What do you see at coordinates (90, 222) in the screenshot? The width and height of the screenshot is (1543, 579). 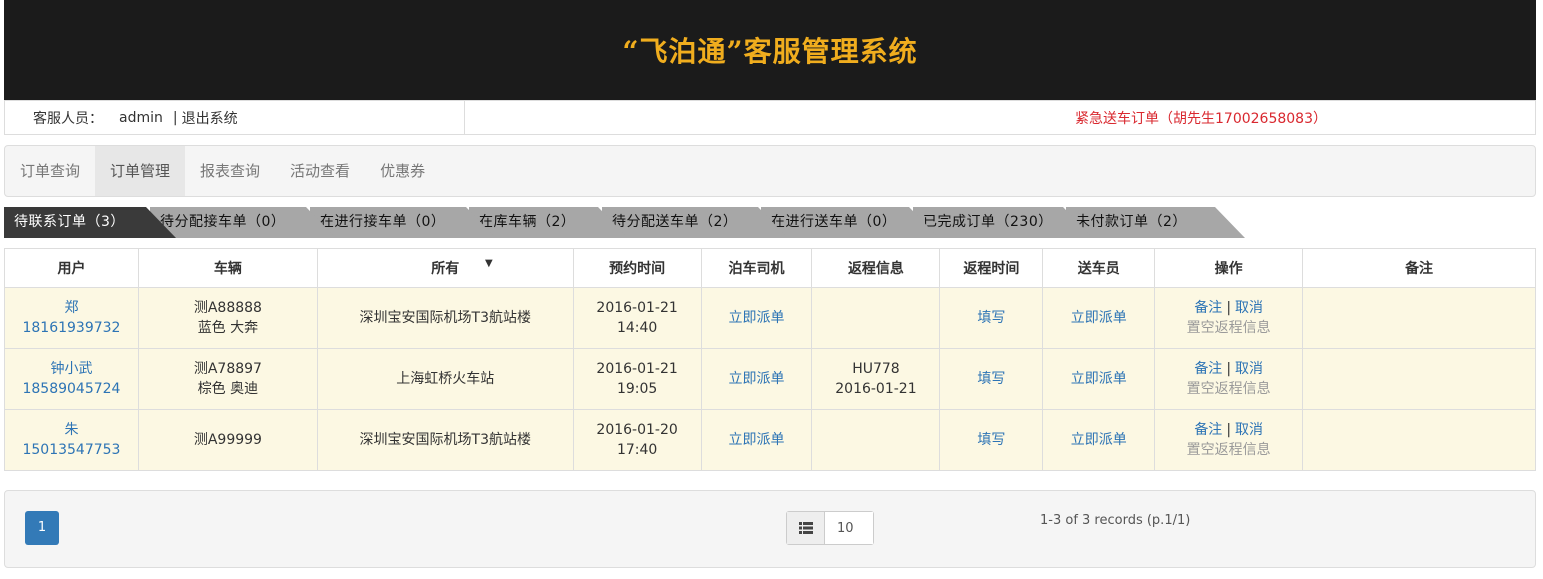 I see `tab-to-contact: 待联系订单（3）` at bounding box center [90, 222].